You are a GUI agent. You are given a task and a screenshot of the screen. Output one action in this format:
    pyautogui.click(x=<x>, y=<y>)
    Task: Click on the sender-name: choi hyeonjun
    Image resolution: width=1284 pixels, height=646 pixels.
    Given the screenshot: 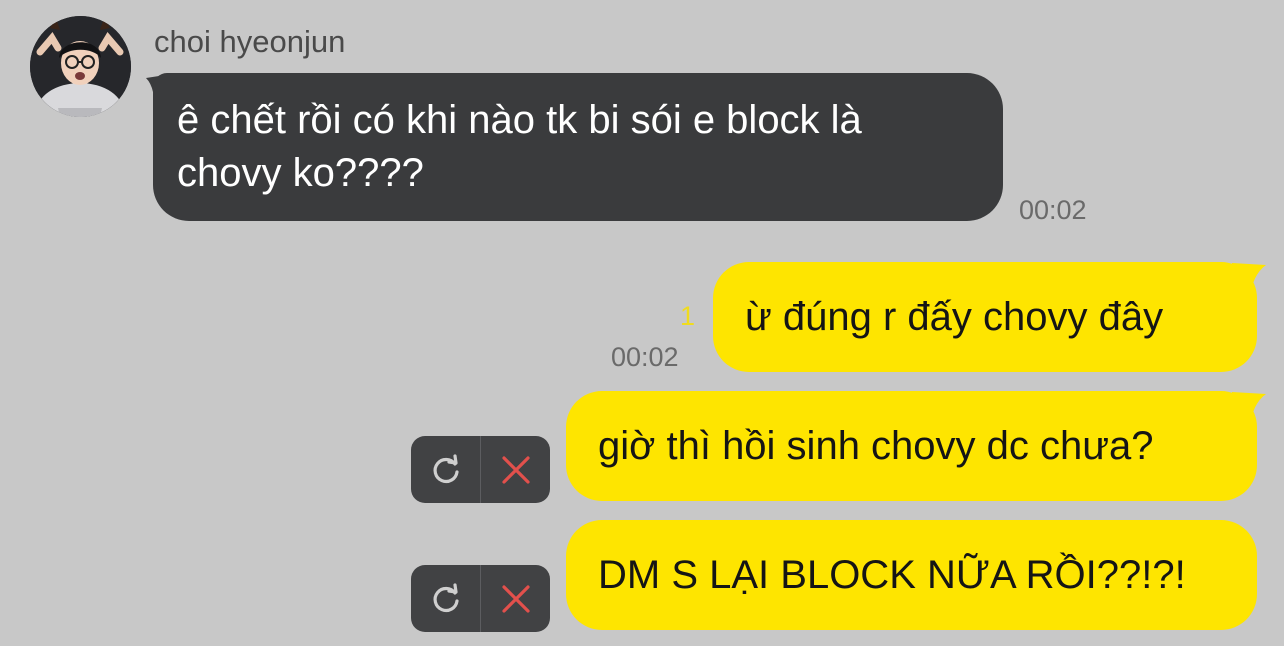 What is the action you would take?
    pyautogui.click(x=250, y=41)
    